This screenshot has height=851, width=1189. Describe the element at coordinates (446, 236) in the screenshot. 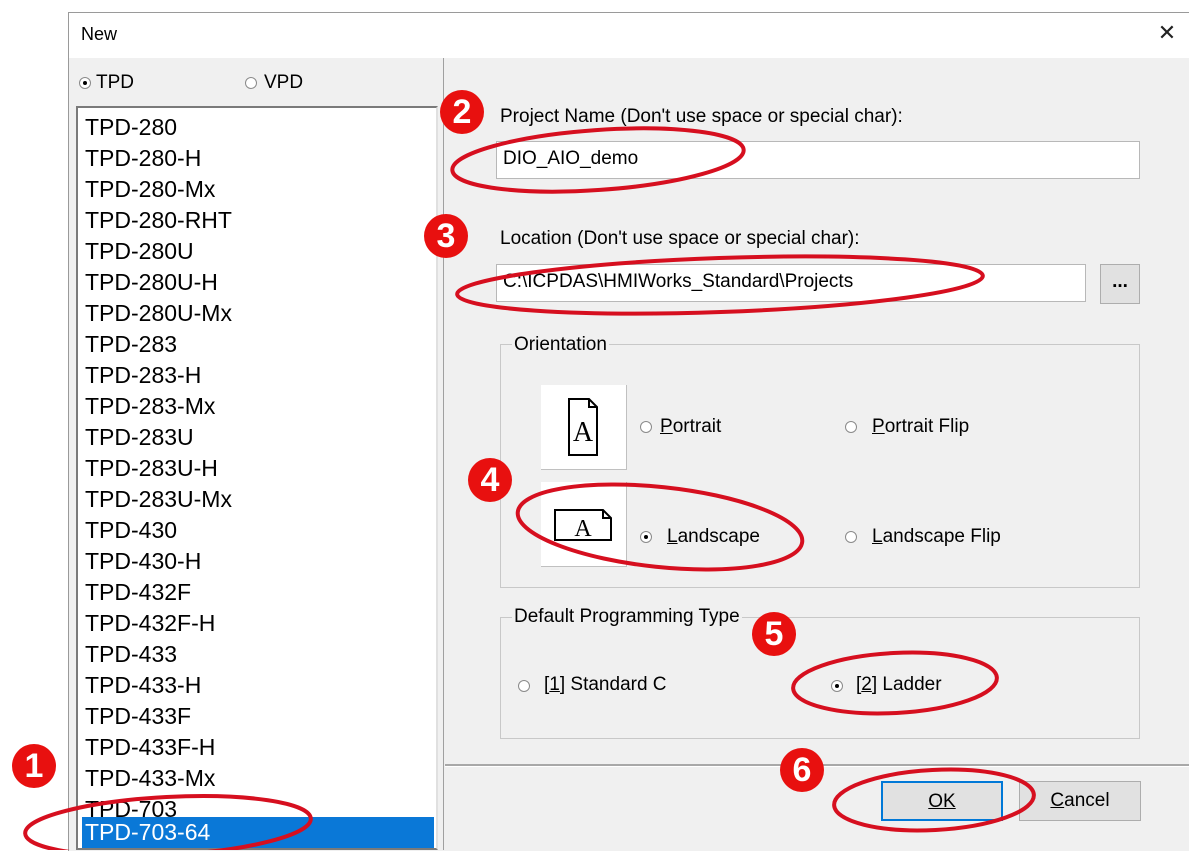

I see `step-3-badge: 3` at that location.